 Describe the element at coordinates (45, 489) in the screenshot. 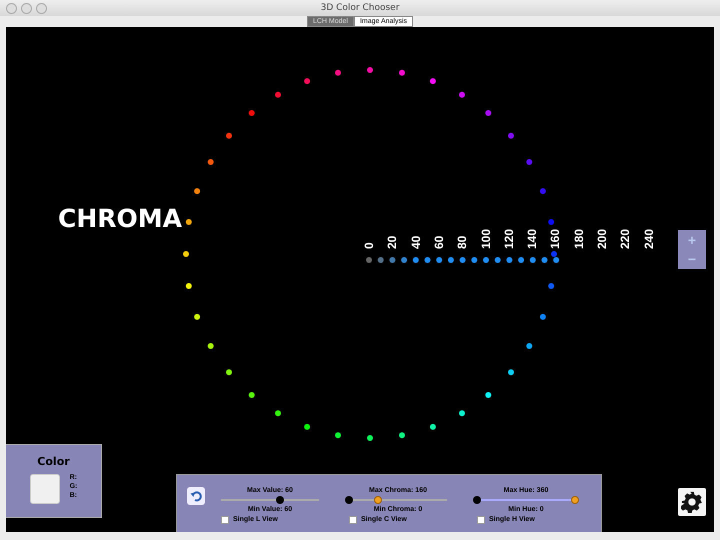

I see `color-swatch` at that location.